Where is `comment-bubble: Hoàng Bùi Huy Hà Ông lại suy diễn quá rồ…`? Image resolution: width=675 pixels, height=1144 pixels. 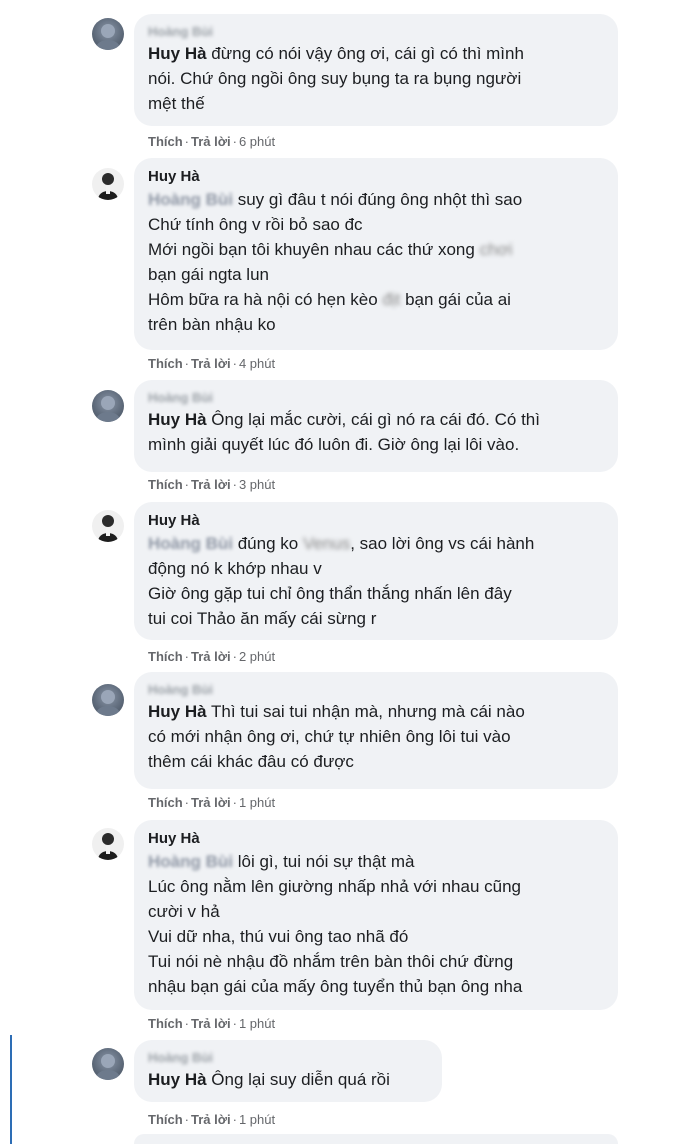 comment-bubble: Hoàng Bùi Huy Hà Ông lại suy diễn quá rồ… is located at coordinates (288, 1071).